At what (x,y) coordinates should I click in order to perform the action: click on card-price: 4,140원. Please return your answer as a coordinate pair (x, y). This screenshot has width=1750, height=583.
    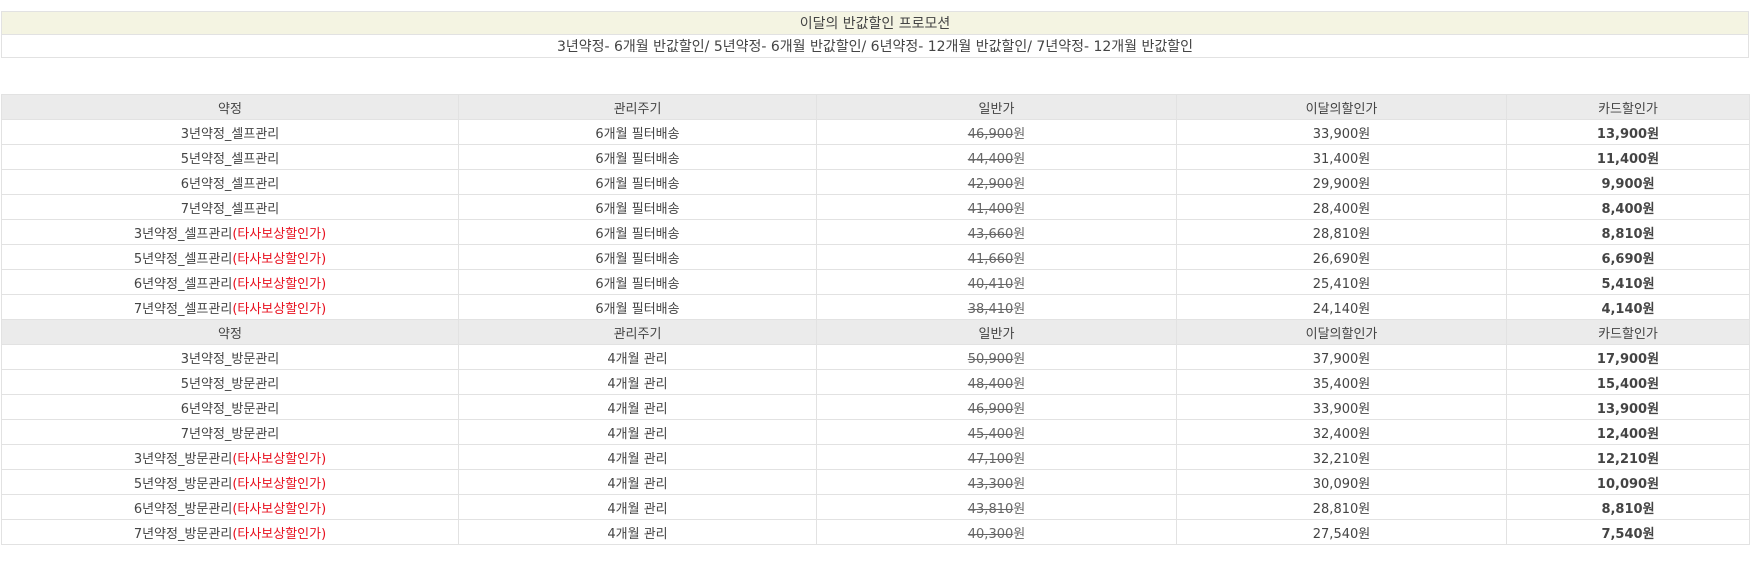
    Looking at the image, I should click on (1628, 307).